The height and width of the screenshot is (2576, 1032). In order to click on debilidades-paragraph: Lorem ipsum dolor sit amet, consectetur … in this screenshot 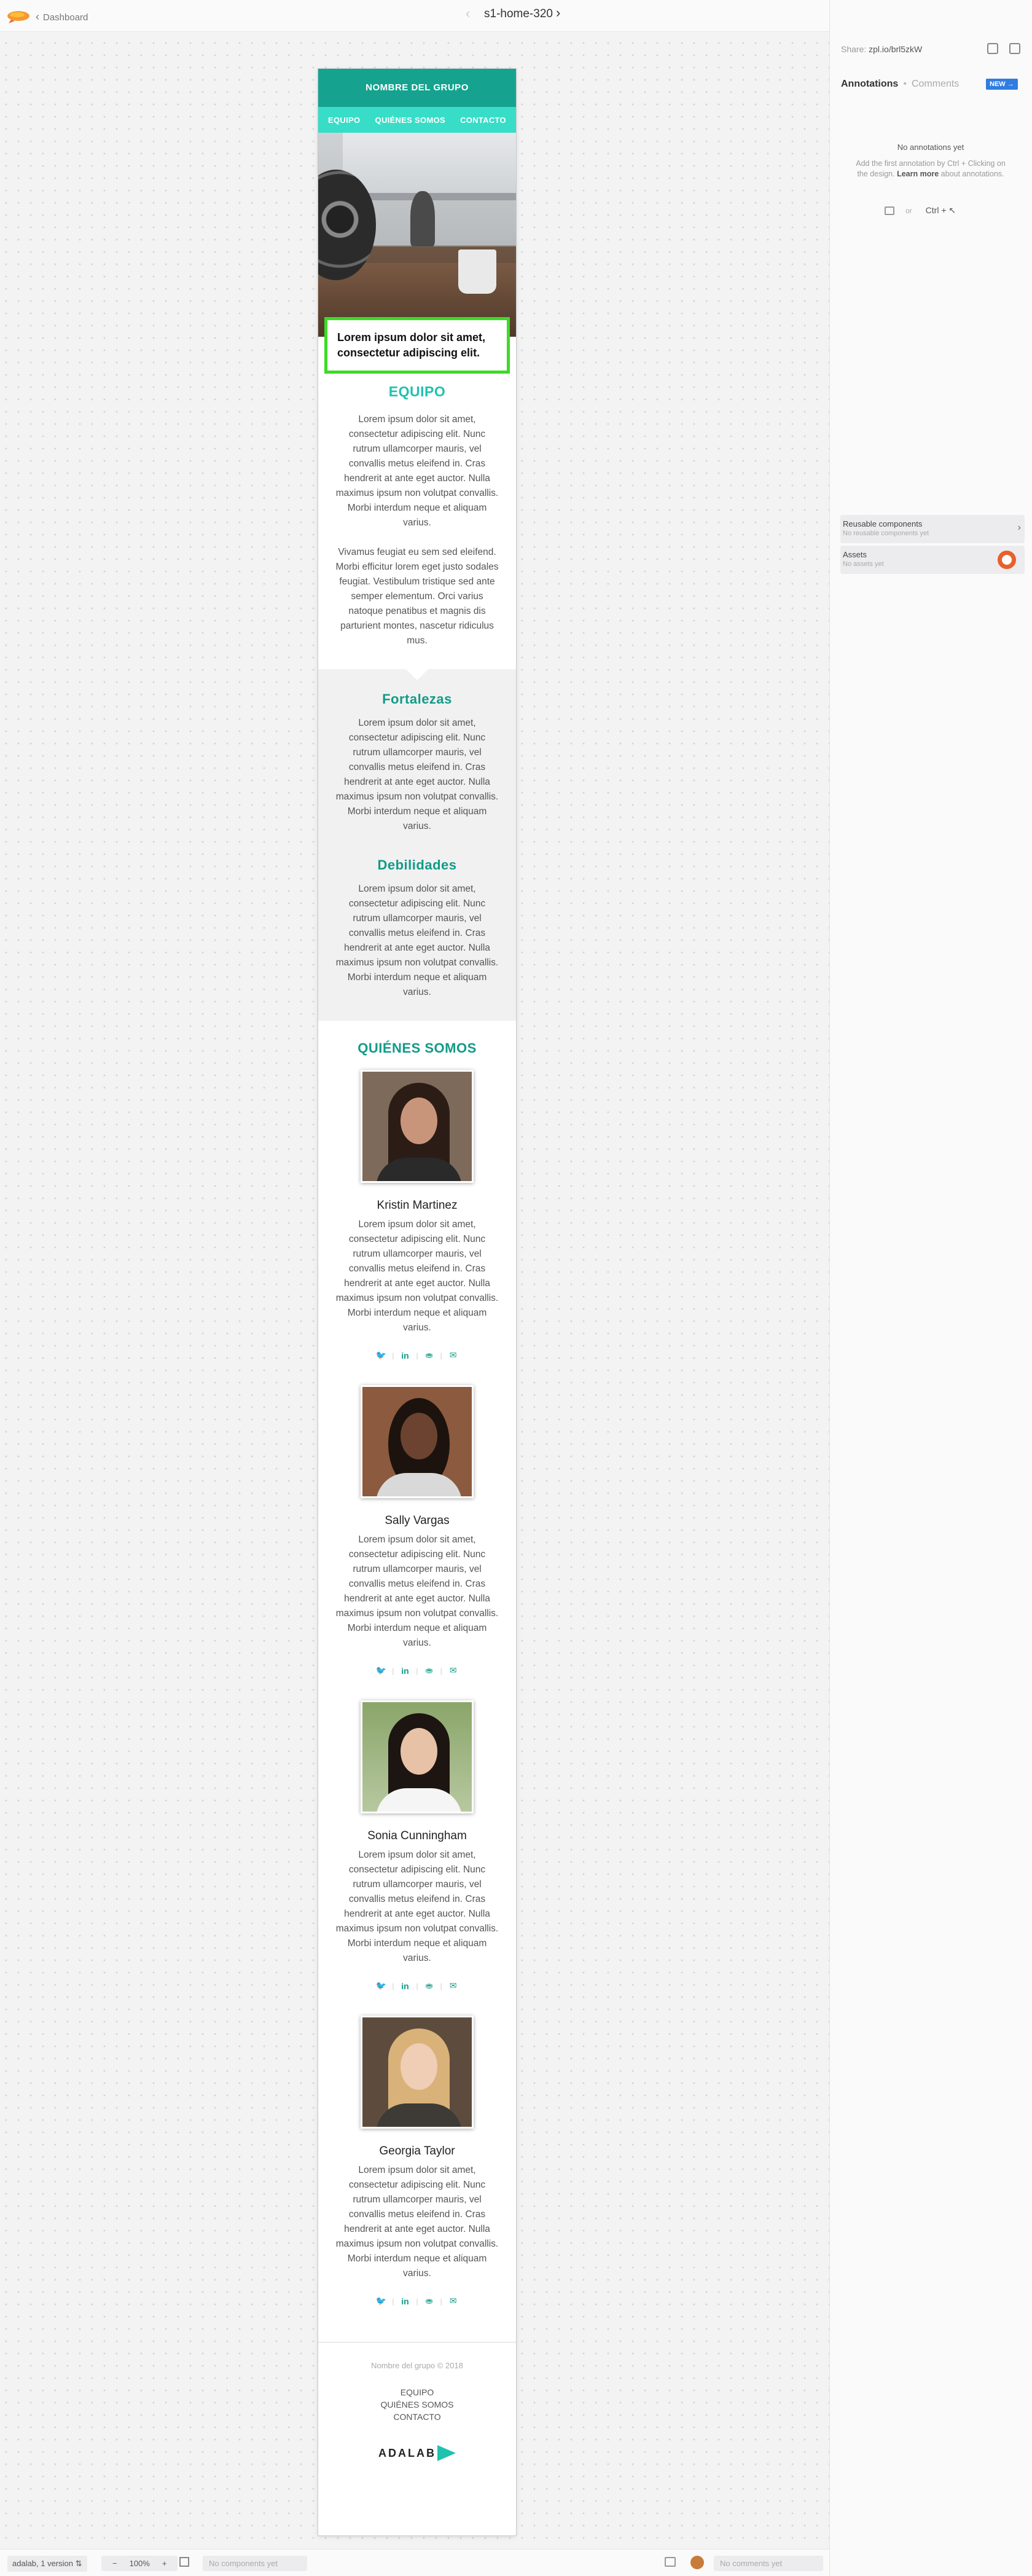, I will do `click(417, 940)`.